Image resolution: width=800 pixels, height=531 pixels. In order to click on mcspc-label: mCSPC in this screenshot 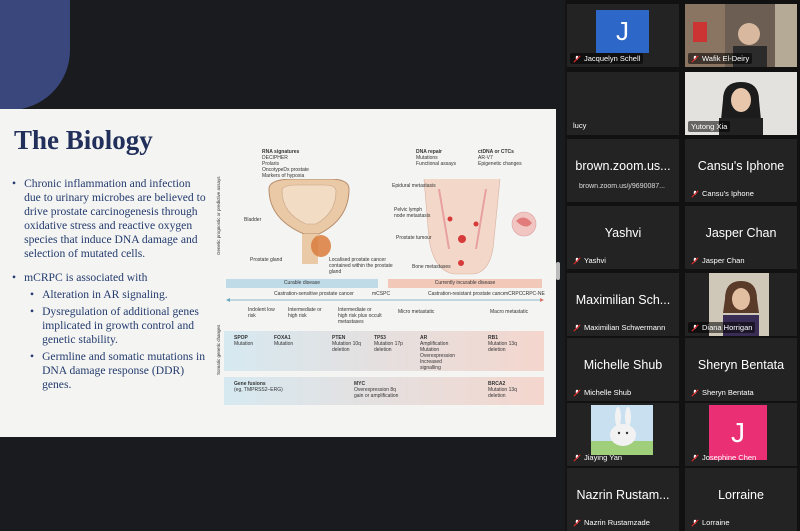, I will do `click(381, 294)`.